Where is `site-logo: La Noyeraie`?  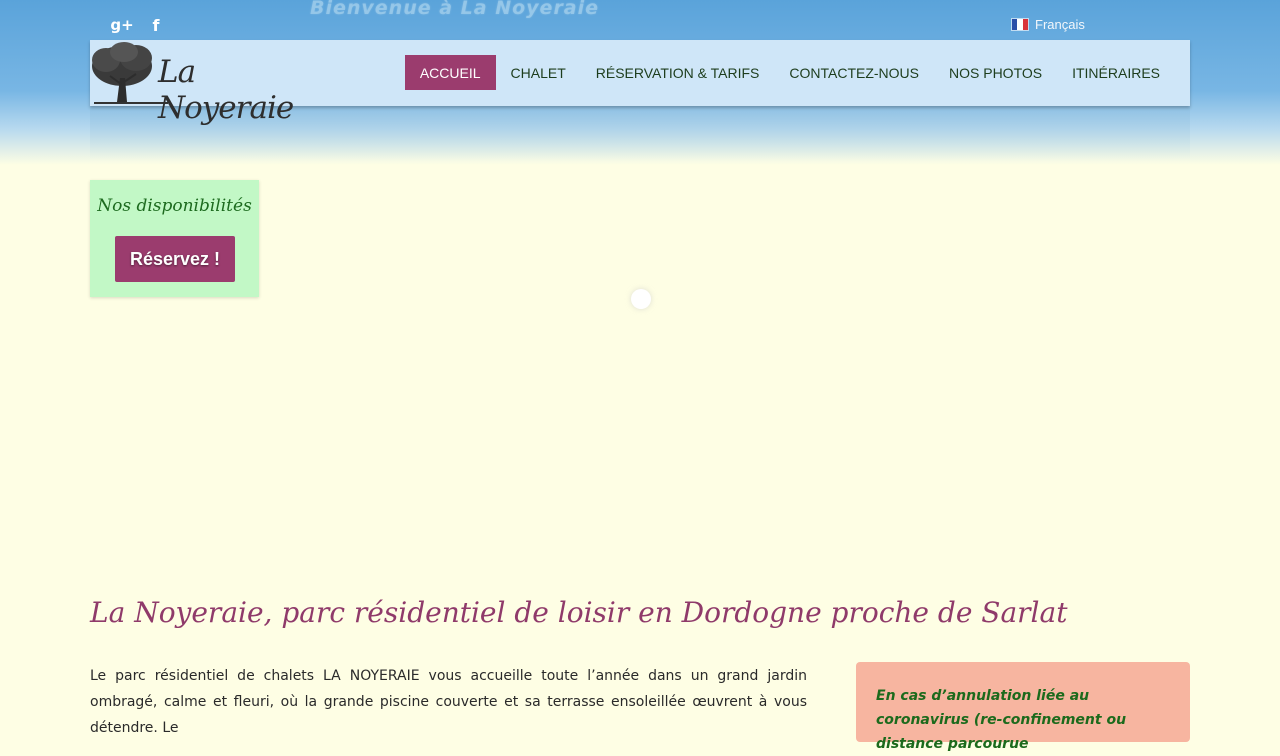 site-logo: La Noyeraie is located at coordinates (192, 83).